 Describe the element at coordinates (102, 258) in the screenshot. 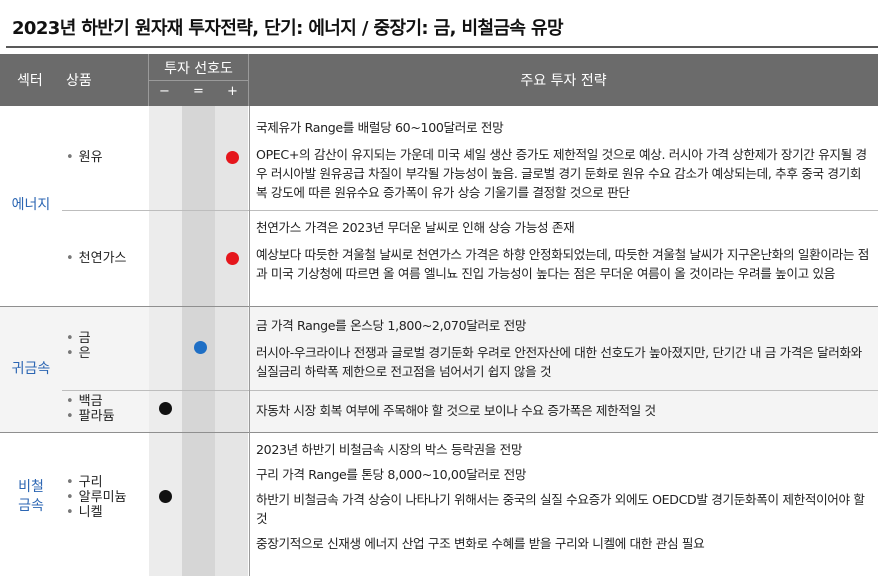

I see `product-label: 천연가스` at that location.